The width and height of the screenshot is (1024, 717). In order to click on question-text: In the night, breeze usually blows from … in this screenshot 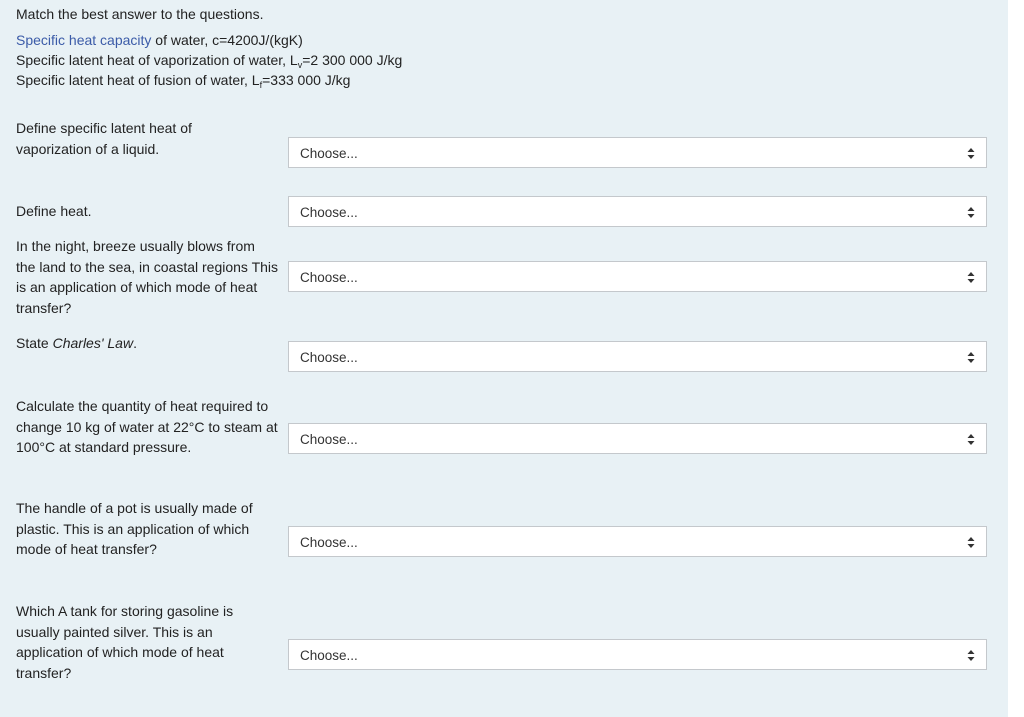, I will do `click(147, 277)`.